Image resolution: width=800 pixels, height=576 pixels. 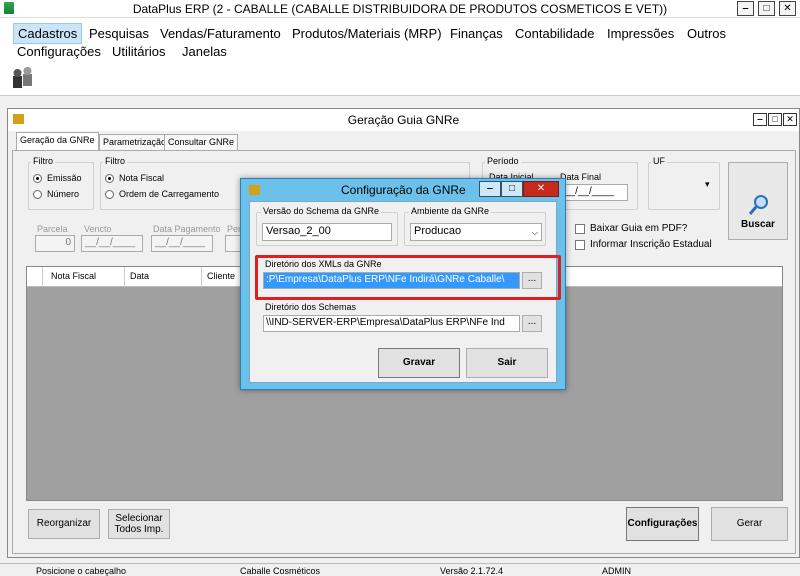 I want to click on baixar-pdf-label: Baixar Guia em PDF?, so click(x=639, y=228).